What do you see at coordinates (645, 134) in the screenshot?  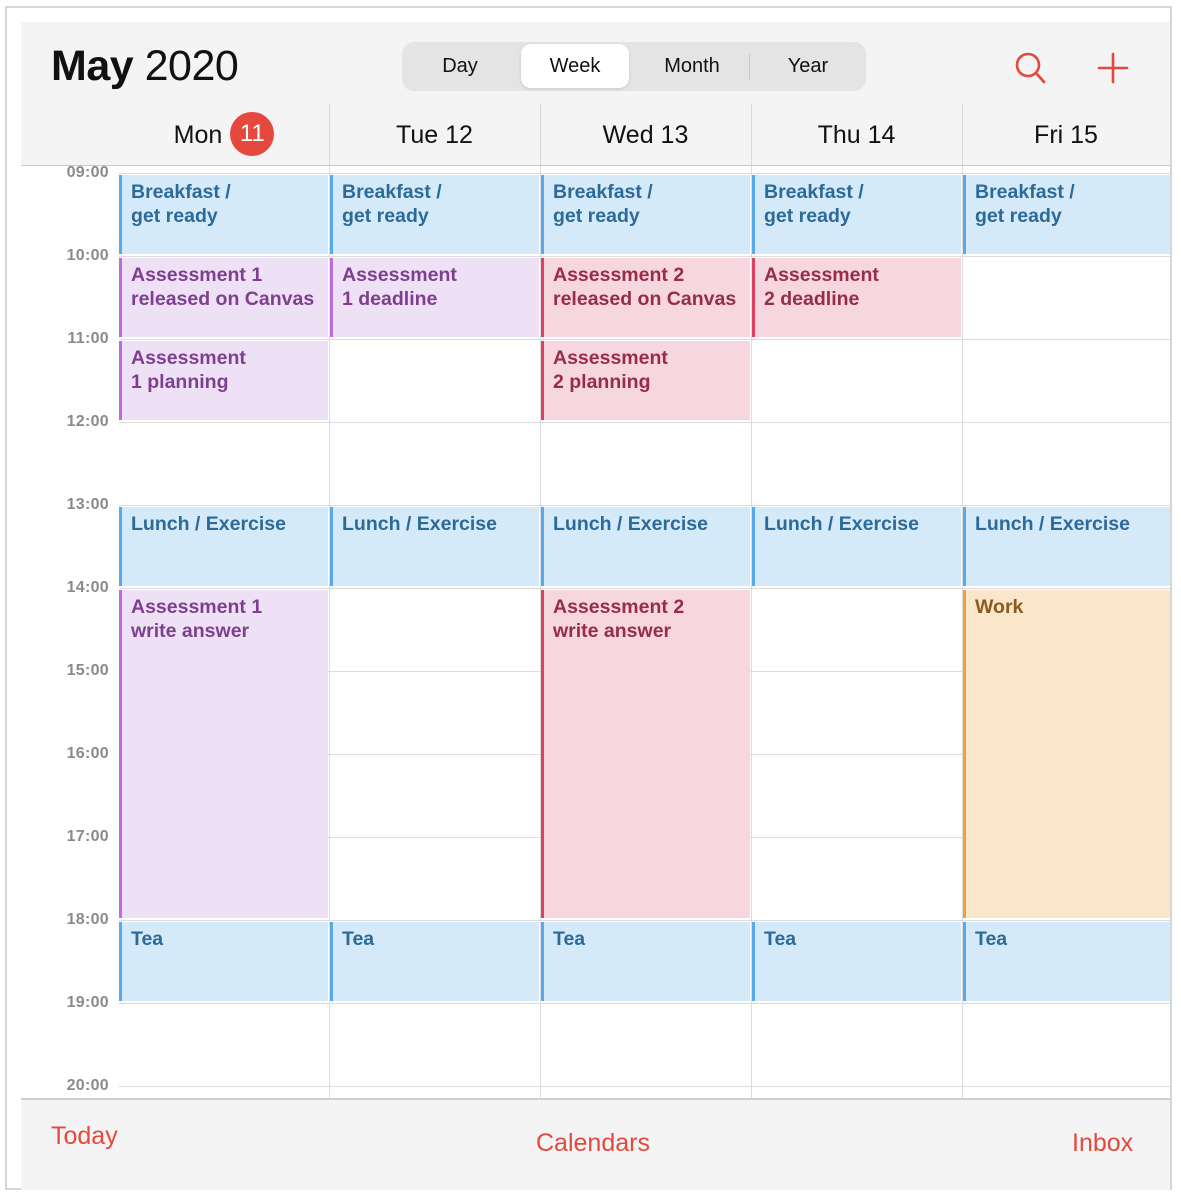 I see `day-header-wed: Wed 13` at bounding box center [645, 134].